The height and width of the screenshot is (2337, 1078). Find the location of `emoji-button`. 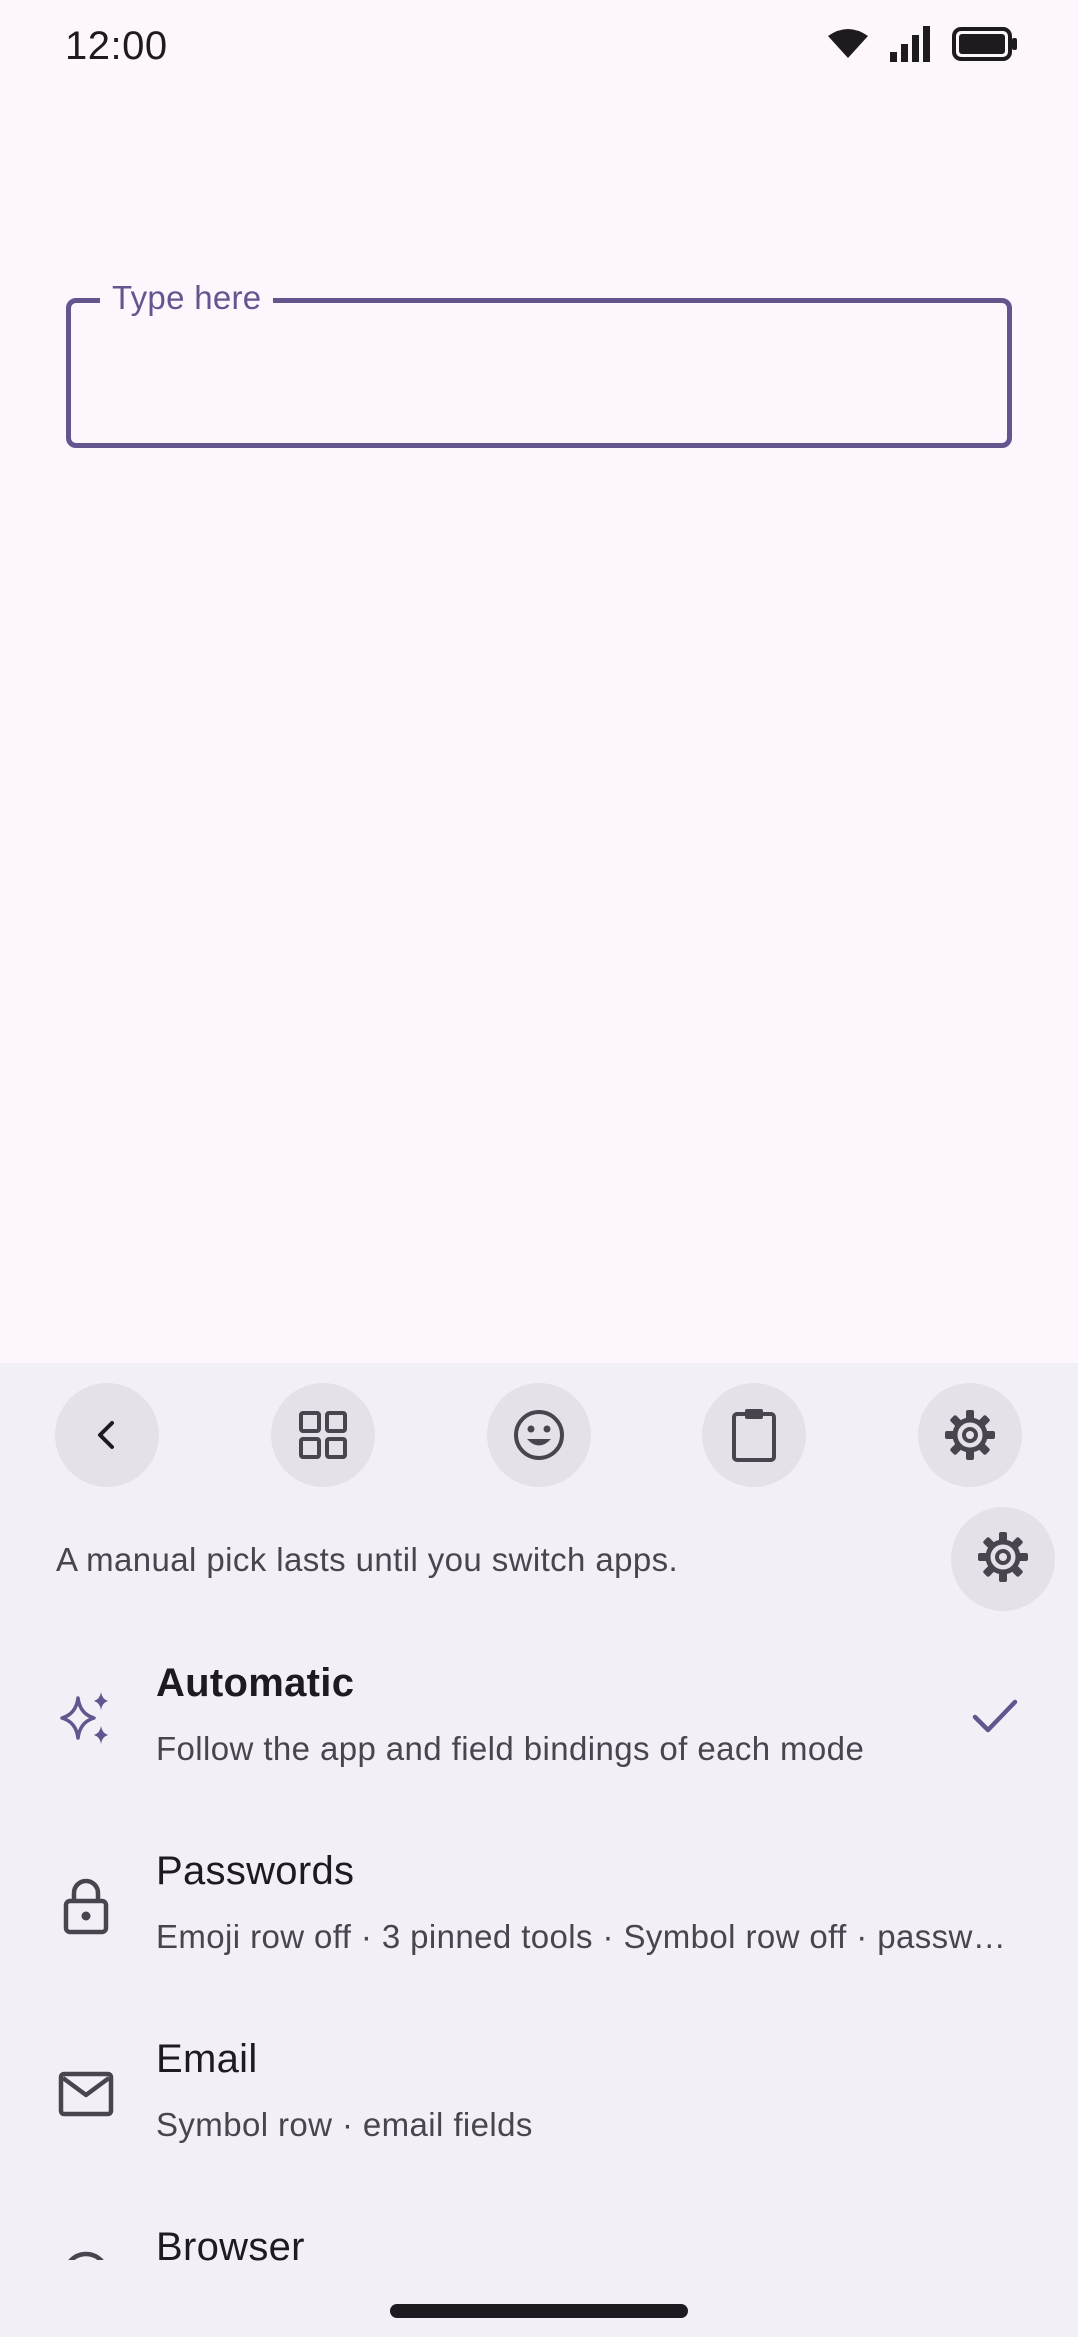

emoji-button is located at coordinates (539, 1435).